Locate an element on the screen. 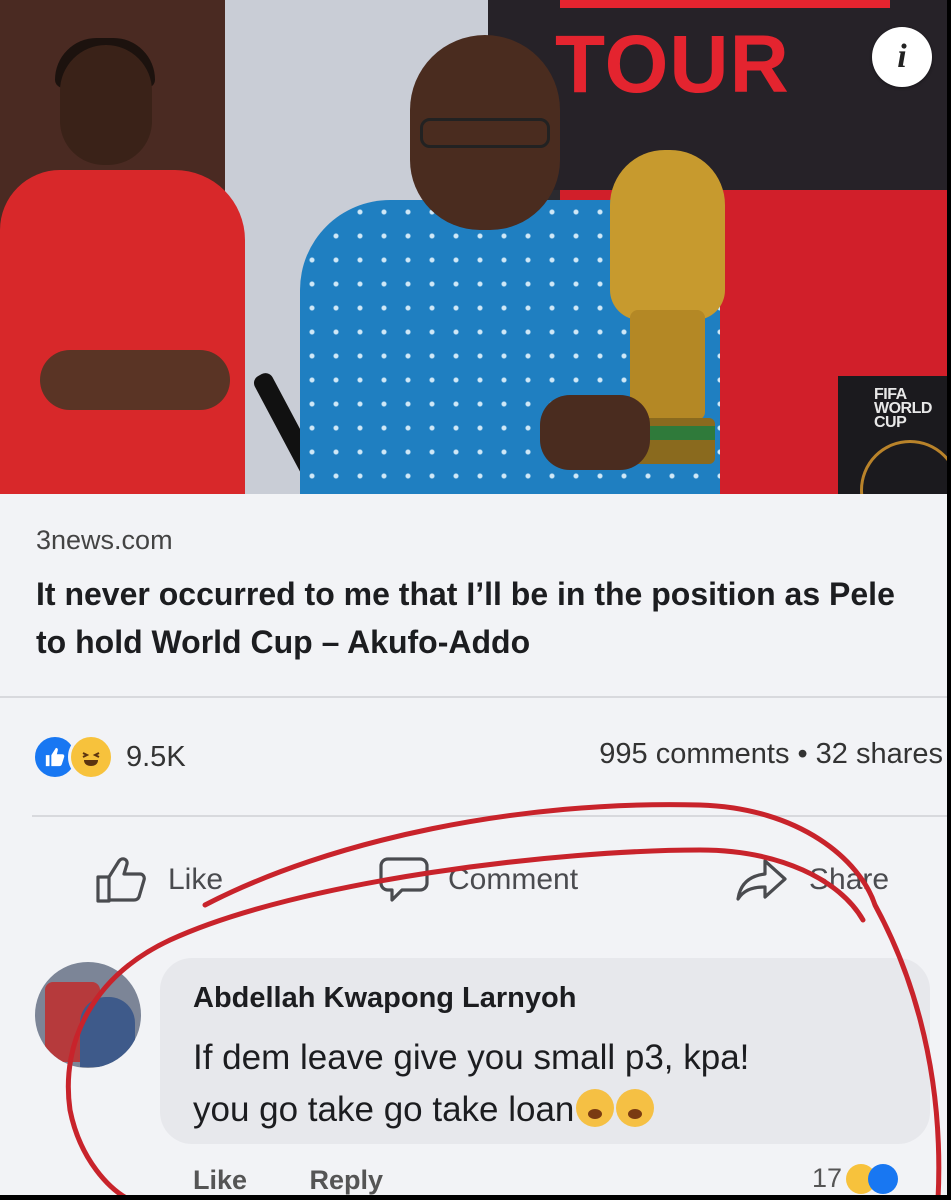 Image resolution: width=951 pixels, height=1200 pixels. avatar-person is located at coordinates (107, 1032).